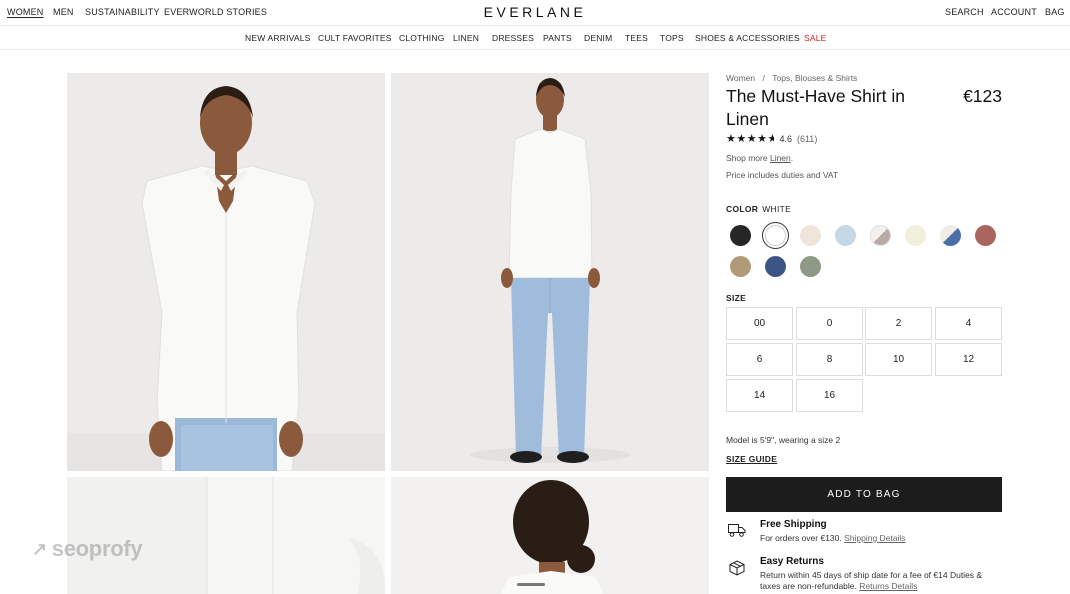 This screenshot has height=594, width=1070. What do you see at coordinates (422, 38) in the screenshot?
I see `cat-clothing: CLOTHING` at bounding box center [422, 38].